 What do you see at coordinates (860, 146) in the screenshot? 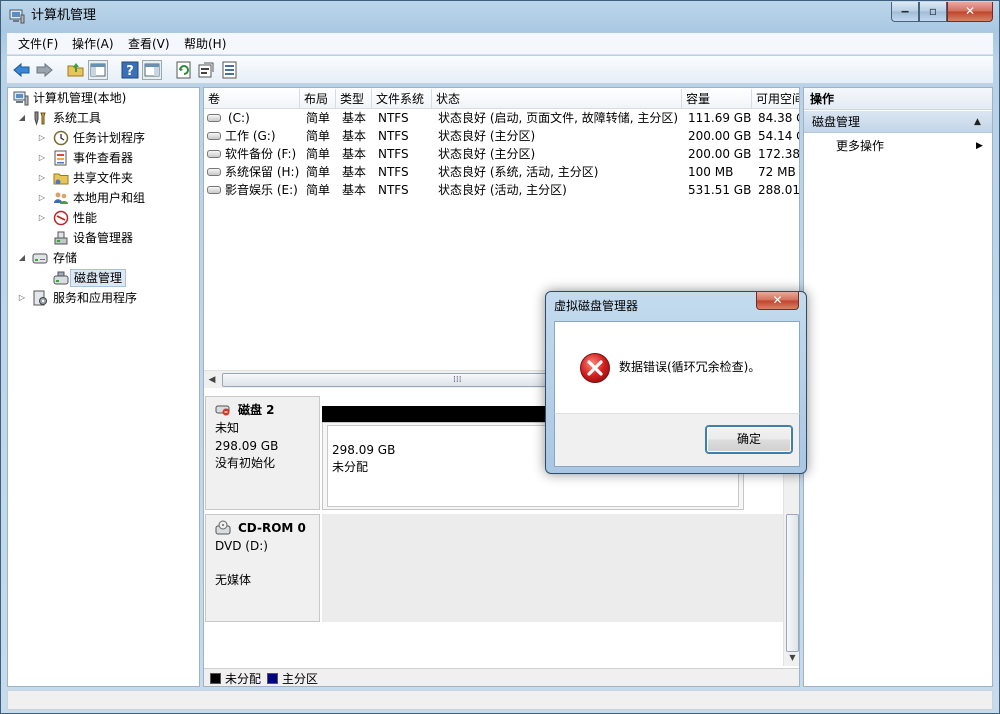
I see `more-actions-link: 更多操作` at bounding box center [860, 146].